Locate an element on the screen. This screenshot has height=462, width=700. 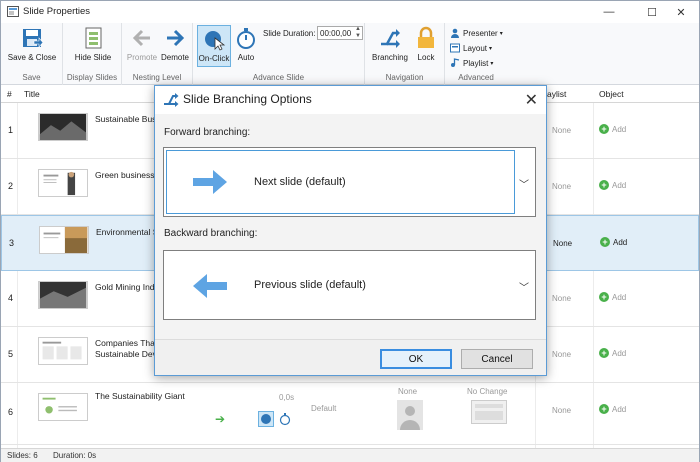
demote-button: Demote is located at coordinates (175, 46).